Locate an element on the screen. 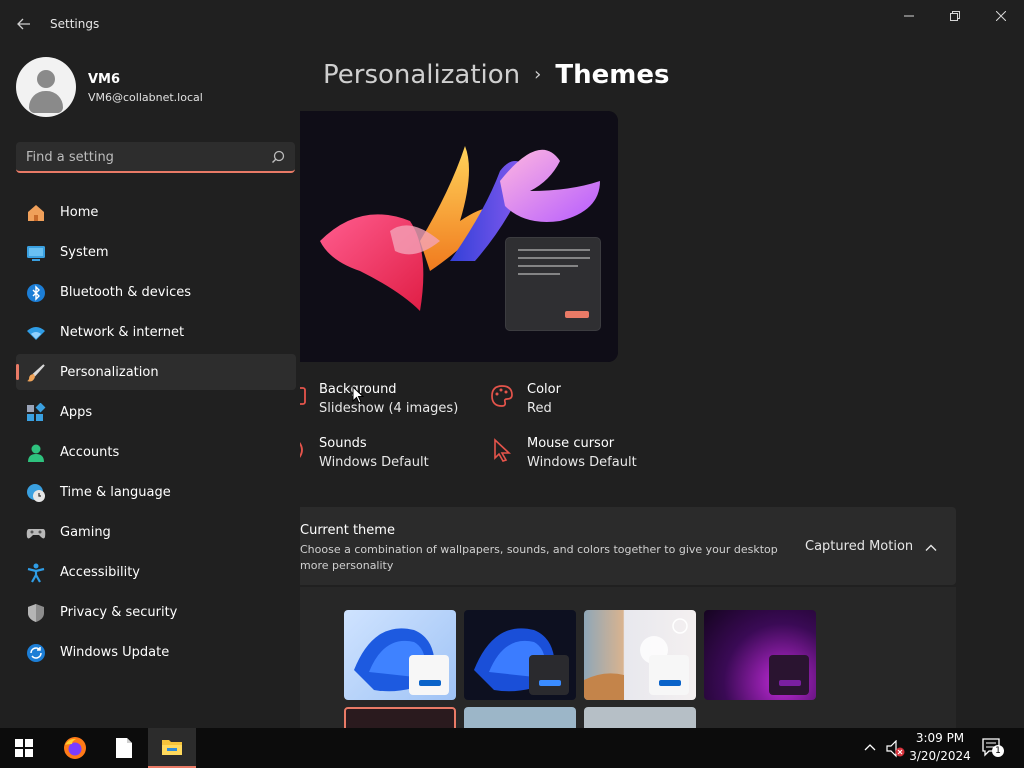 This screenshot has width=1024, height=768. back-button is located at coordinates (24, 24).